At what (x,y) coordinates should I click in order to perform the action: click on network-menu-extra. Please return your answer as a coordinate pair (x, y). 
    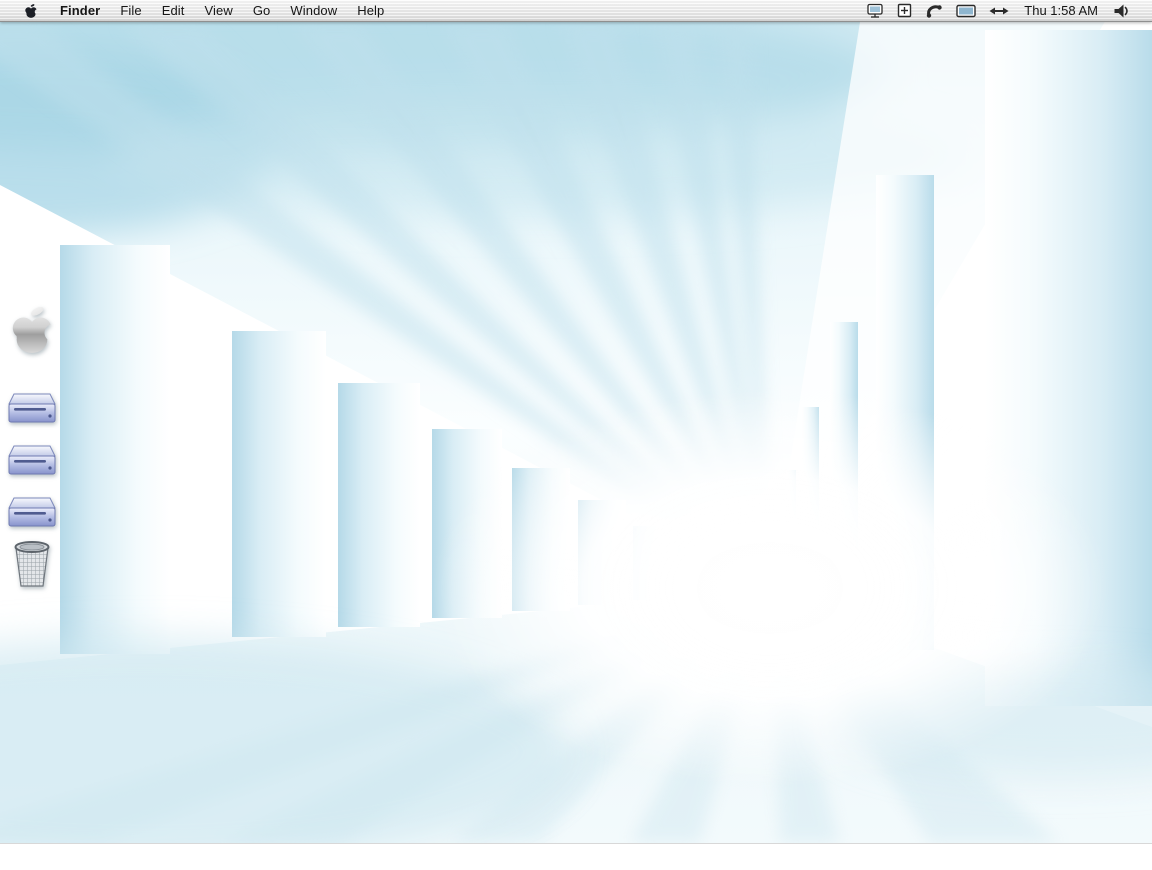
    Looking at the image, I should click on (999, 10).